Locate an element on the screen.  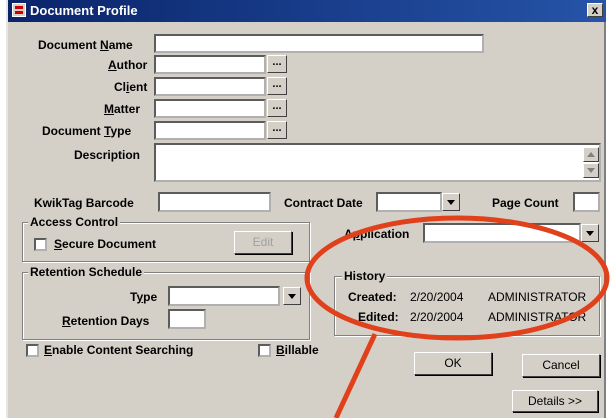
created-date: 2/20/2004 is located at coordinates (437, 297).